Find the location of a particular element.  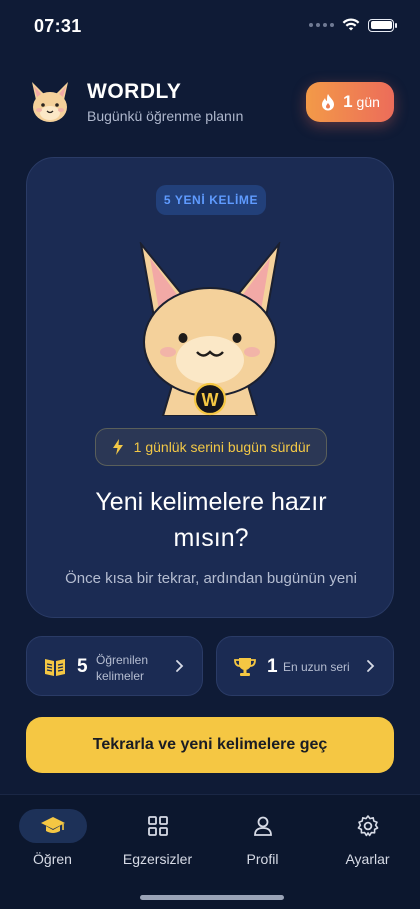

tab-learn: Öğren is located at coordinates (52, 839).